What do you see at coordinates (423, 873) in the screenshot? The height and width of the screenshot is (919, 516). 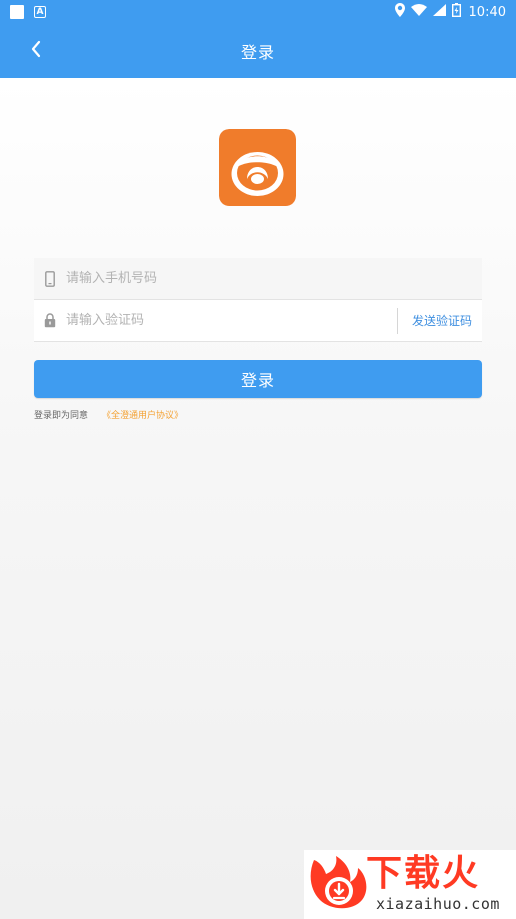 I see `watermark-text-cn: 下载火` at bounding box center [423, 873].